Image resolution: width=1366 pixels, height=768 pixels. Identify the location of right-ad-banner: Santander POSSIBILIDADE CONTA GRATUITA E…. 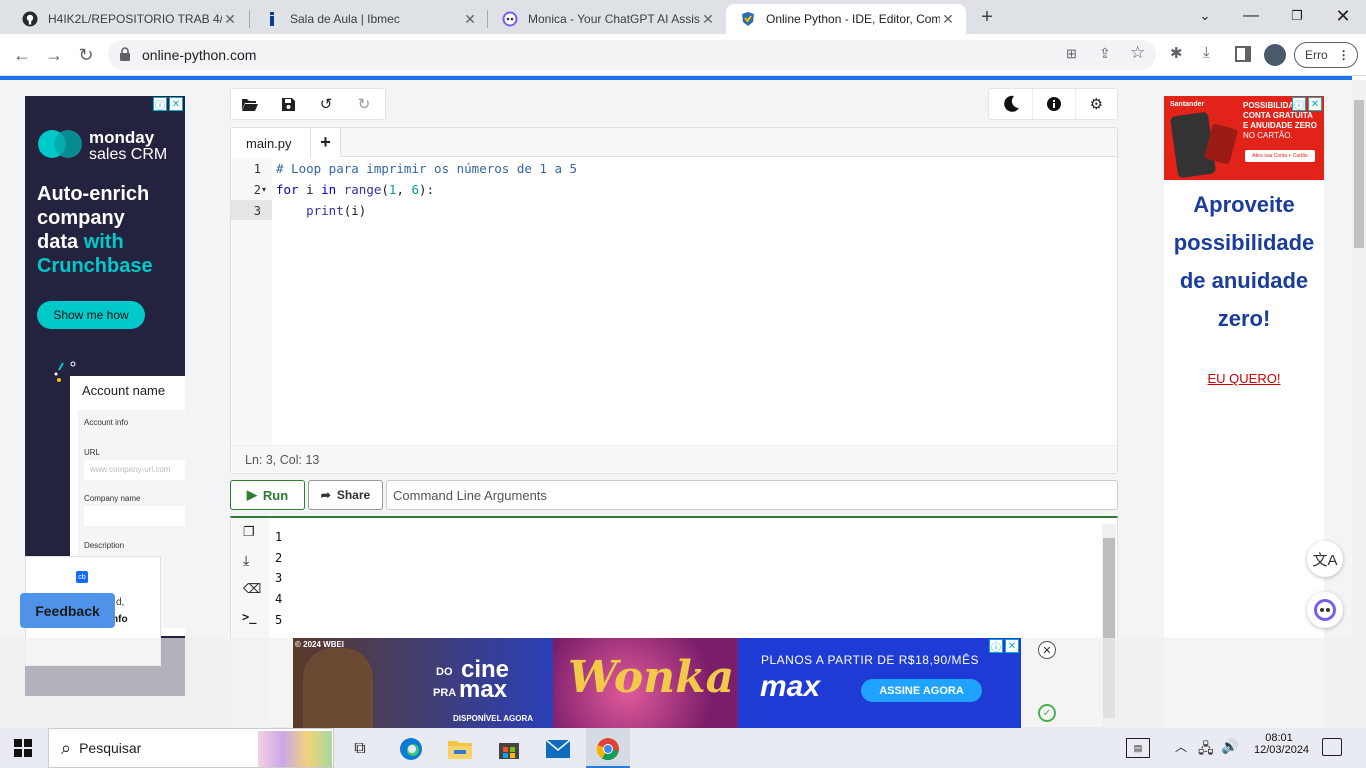
(1244, 412).